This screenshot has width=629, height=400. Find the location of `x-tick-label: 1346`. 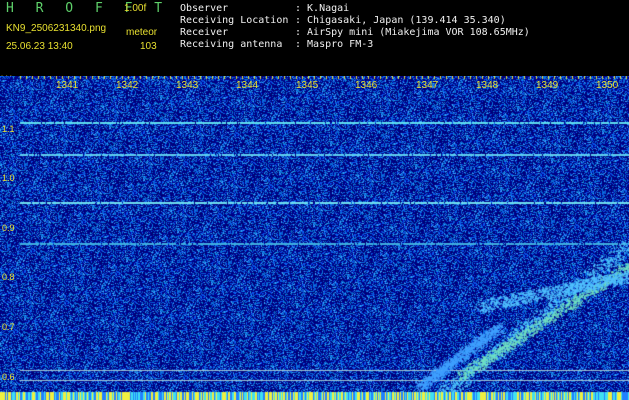

x-tick-label: 1346 is located at coordinates (366, 85).